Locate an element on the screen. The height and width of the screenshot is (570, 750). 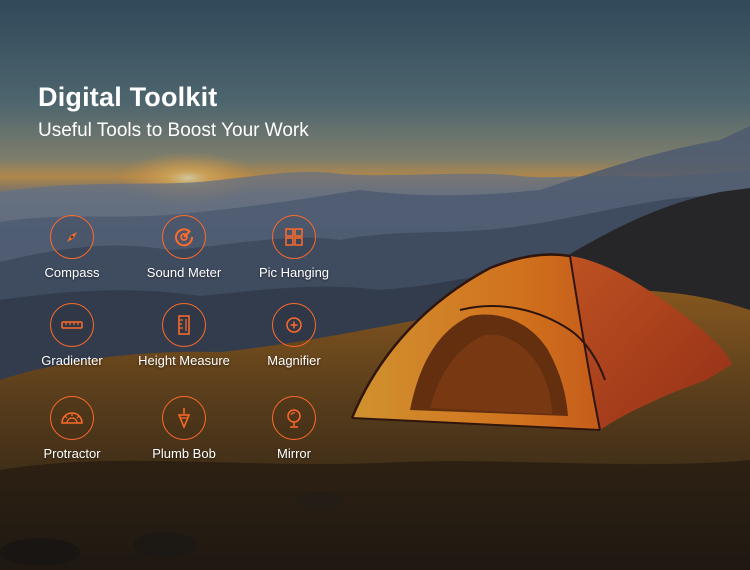
tool-sound-meter: Sound Meter is located at coordinates (184, 250).